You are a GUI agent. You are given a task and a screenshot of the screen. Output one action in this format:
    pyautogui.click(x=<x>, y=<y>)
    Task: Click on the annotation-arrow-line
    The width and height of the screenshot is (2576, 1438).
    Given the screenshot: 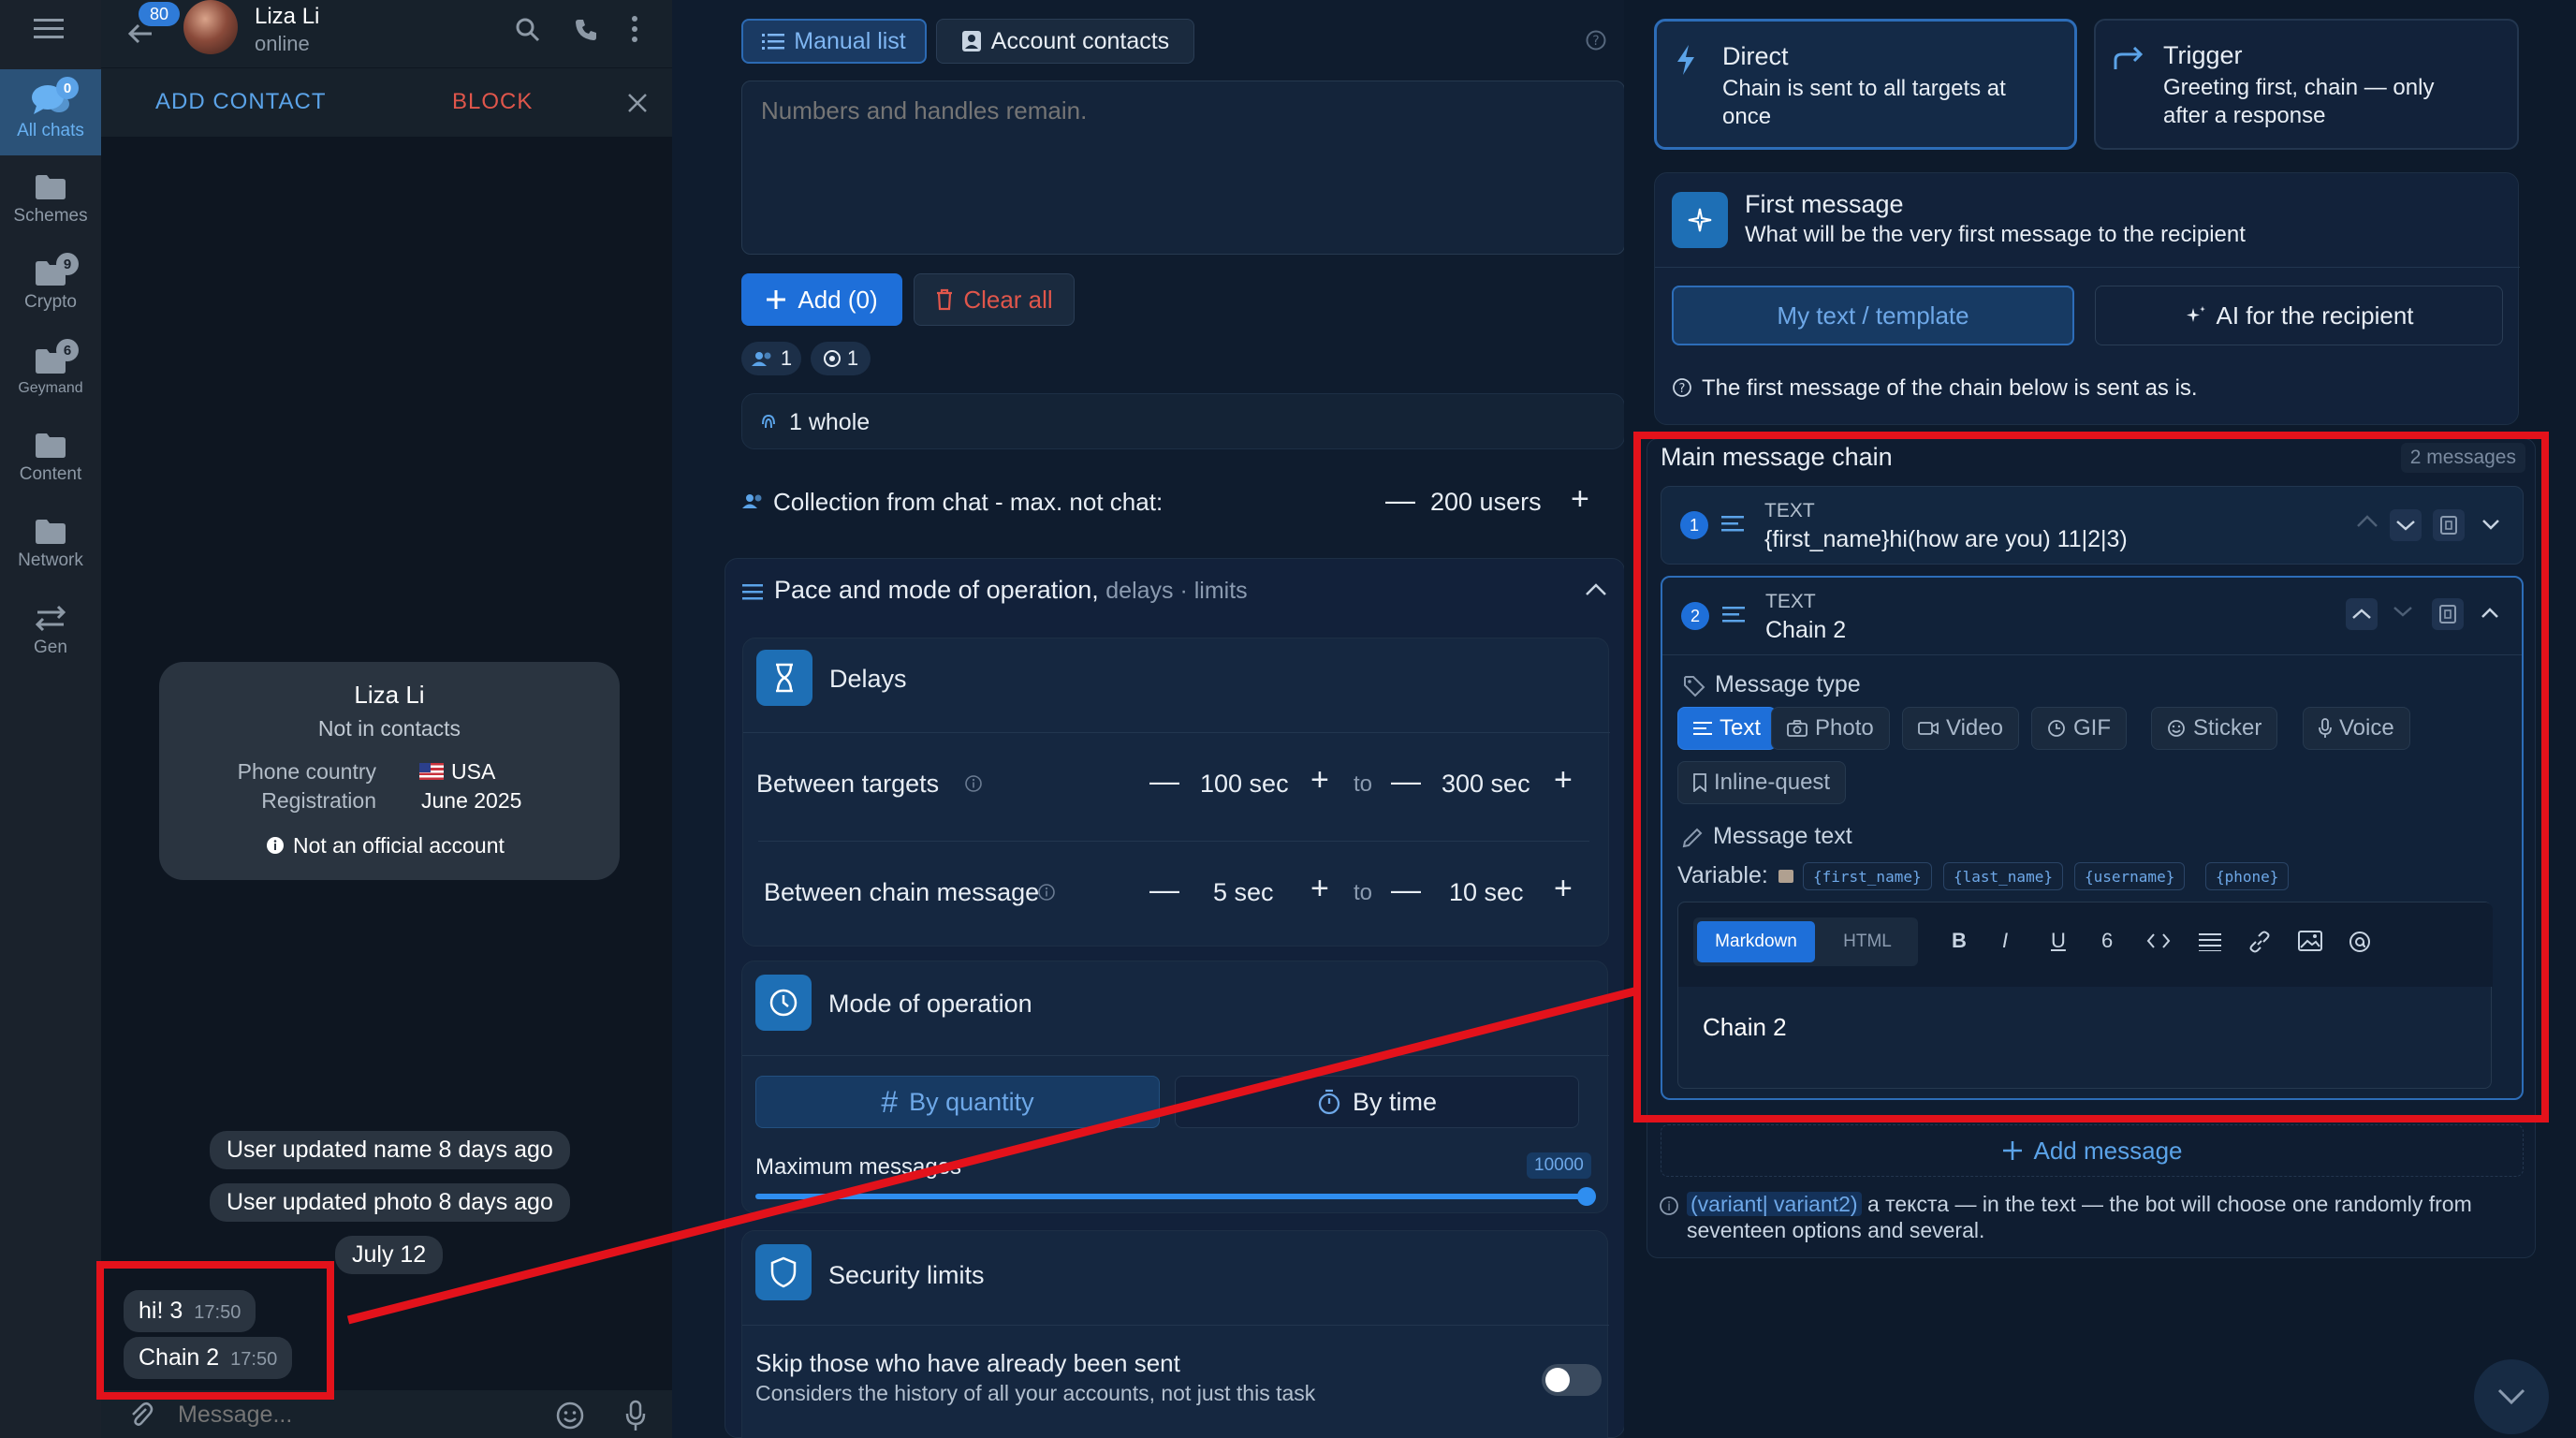 What is the action you would take?
    pyautogui.click(x=993, y=1155)
    